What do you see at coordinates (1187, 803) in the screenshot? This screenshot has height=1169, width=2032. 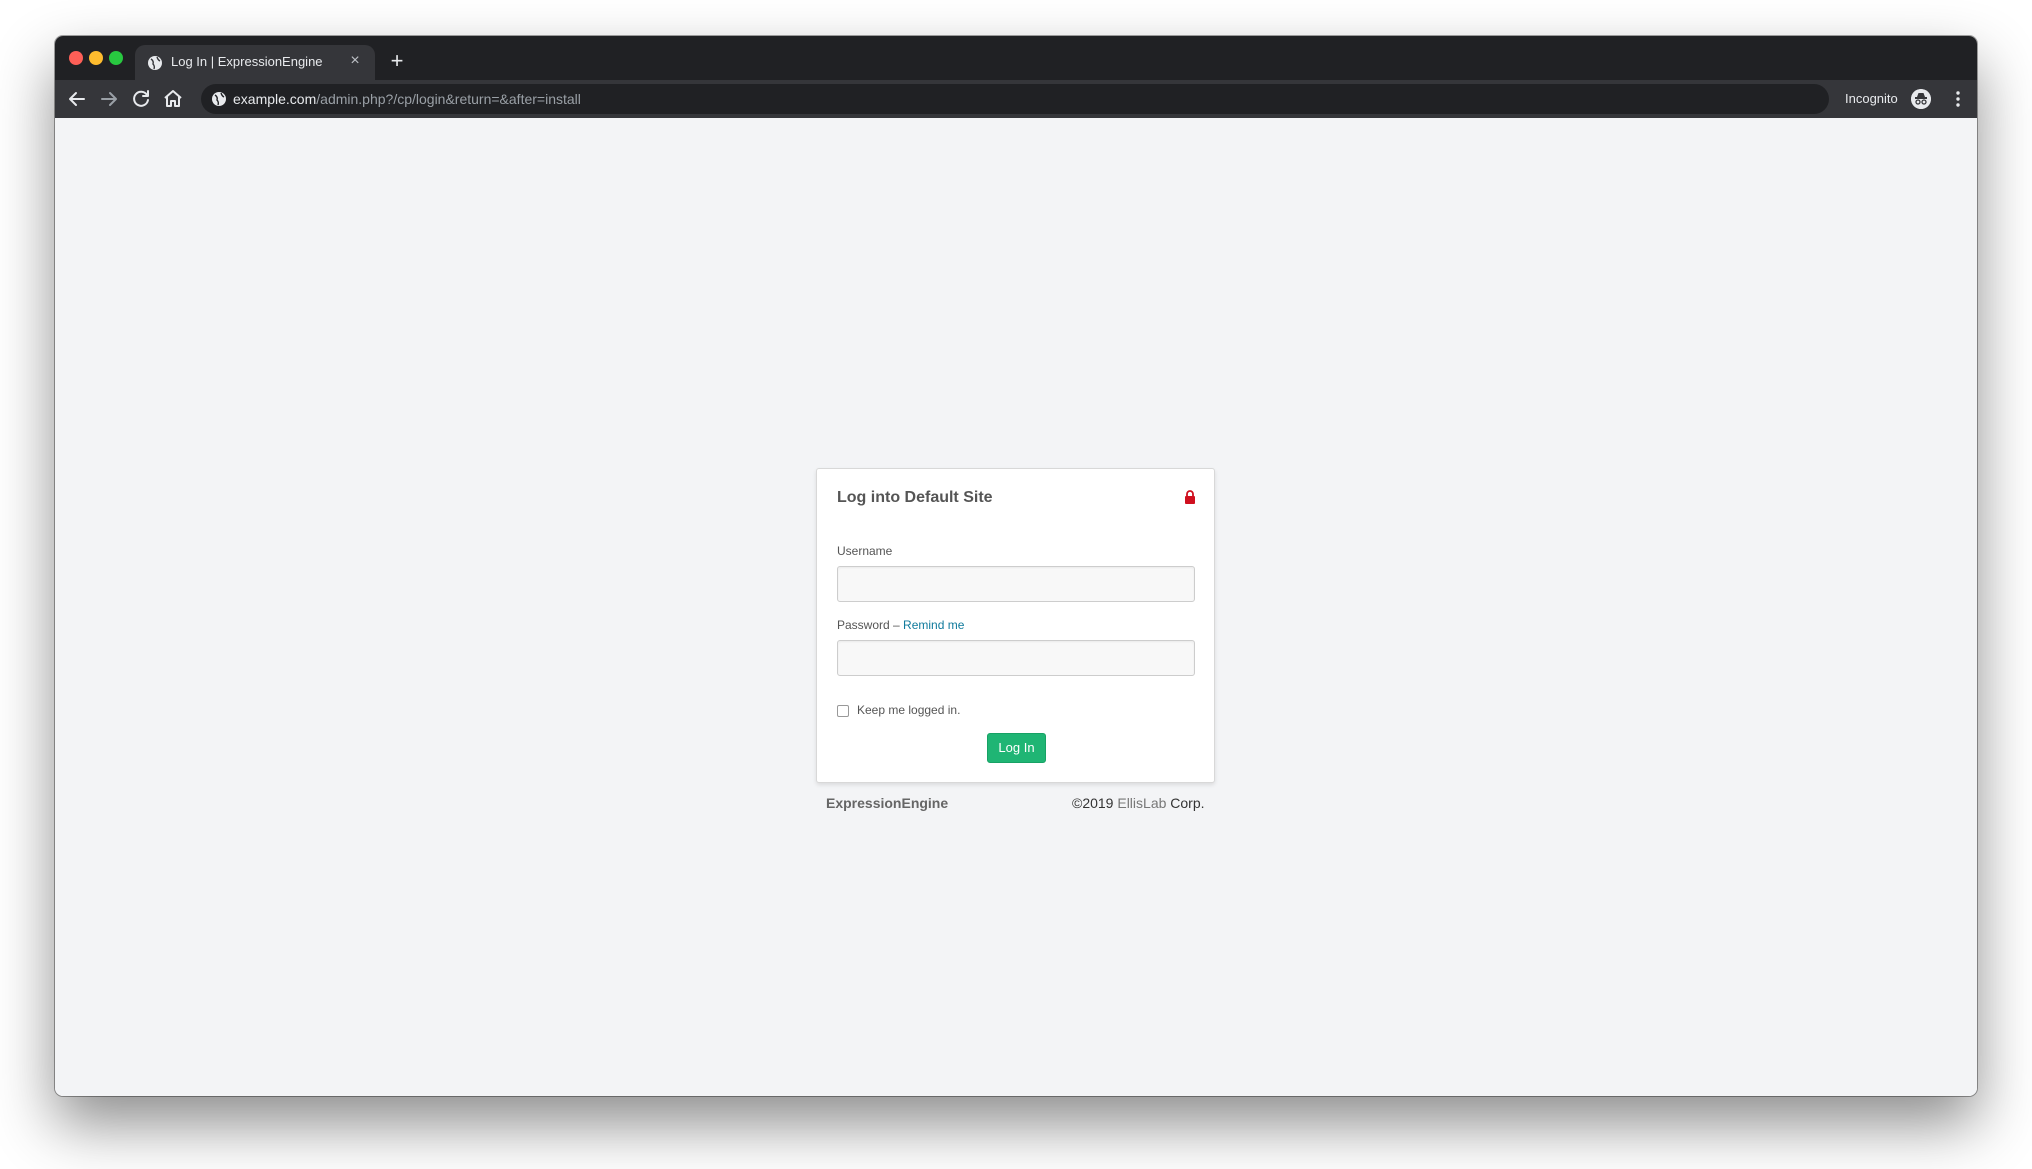 I see `copyright-suffix: Corp.` at bounding box center [1187, 803].